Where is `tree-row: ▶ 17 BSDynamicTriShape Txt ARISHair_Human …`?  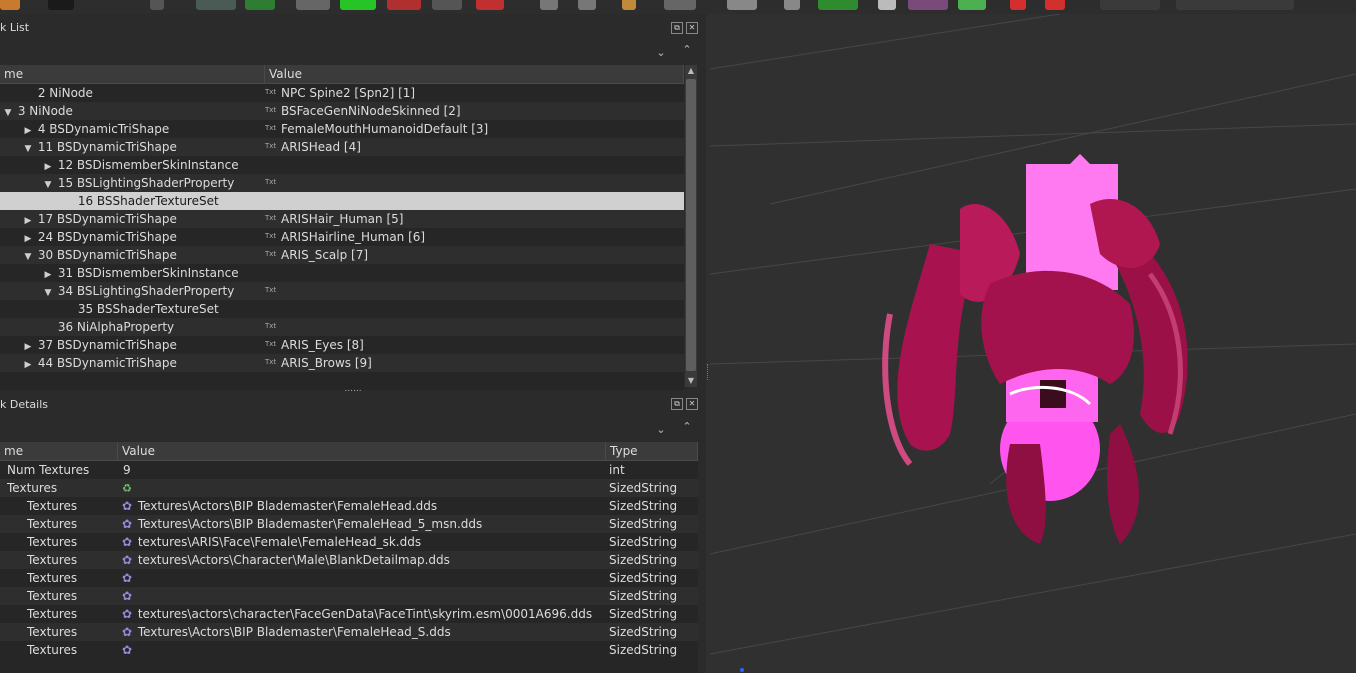
tree-row: ▶ 17 BSDynamicTriShape Txt ARISHair_Human … is located at coordinates (342, 219).